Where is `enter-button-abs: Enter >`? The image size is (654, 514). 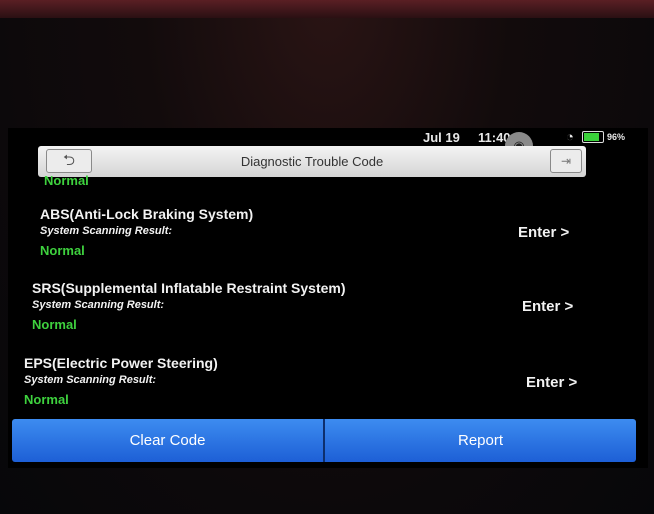
enter-button-abs: Enter > is located at coordinates (543, 232).